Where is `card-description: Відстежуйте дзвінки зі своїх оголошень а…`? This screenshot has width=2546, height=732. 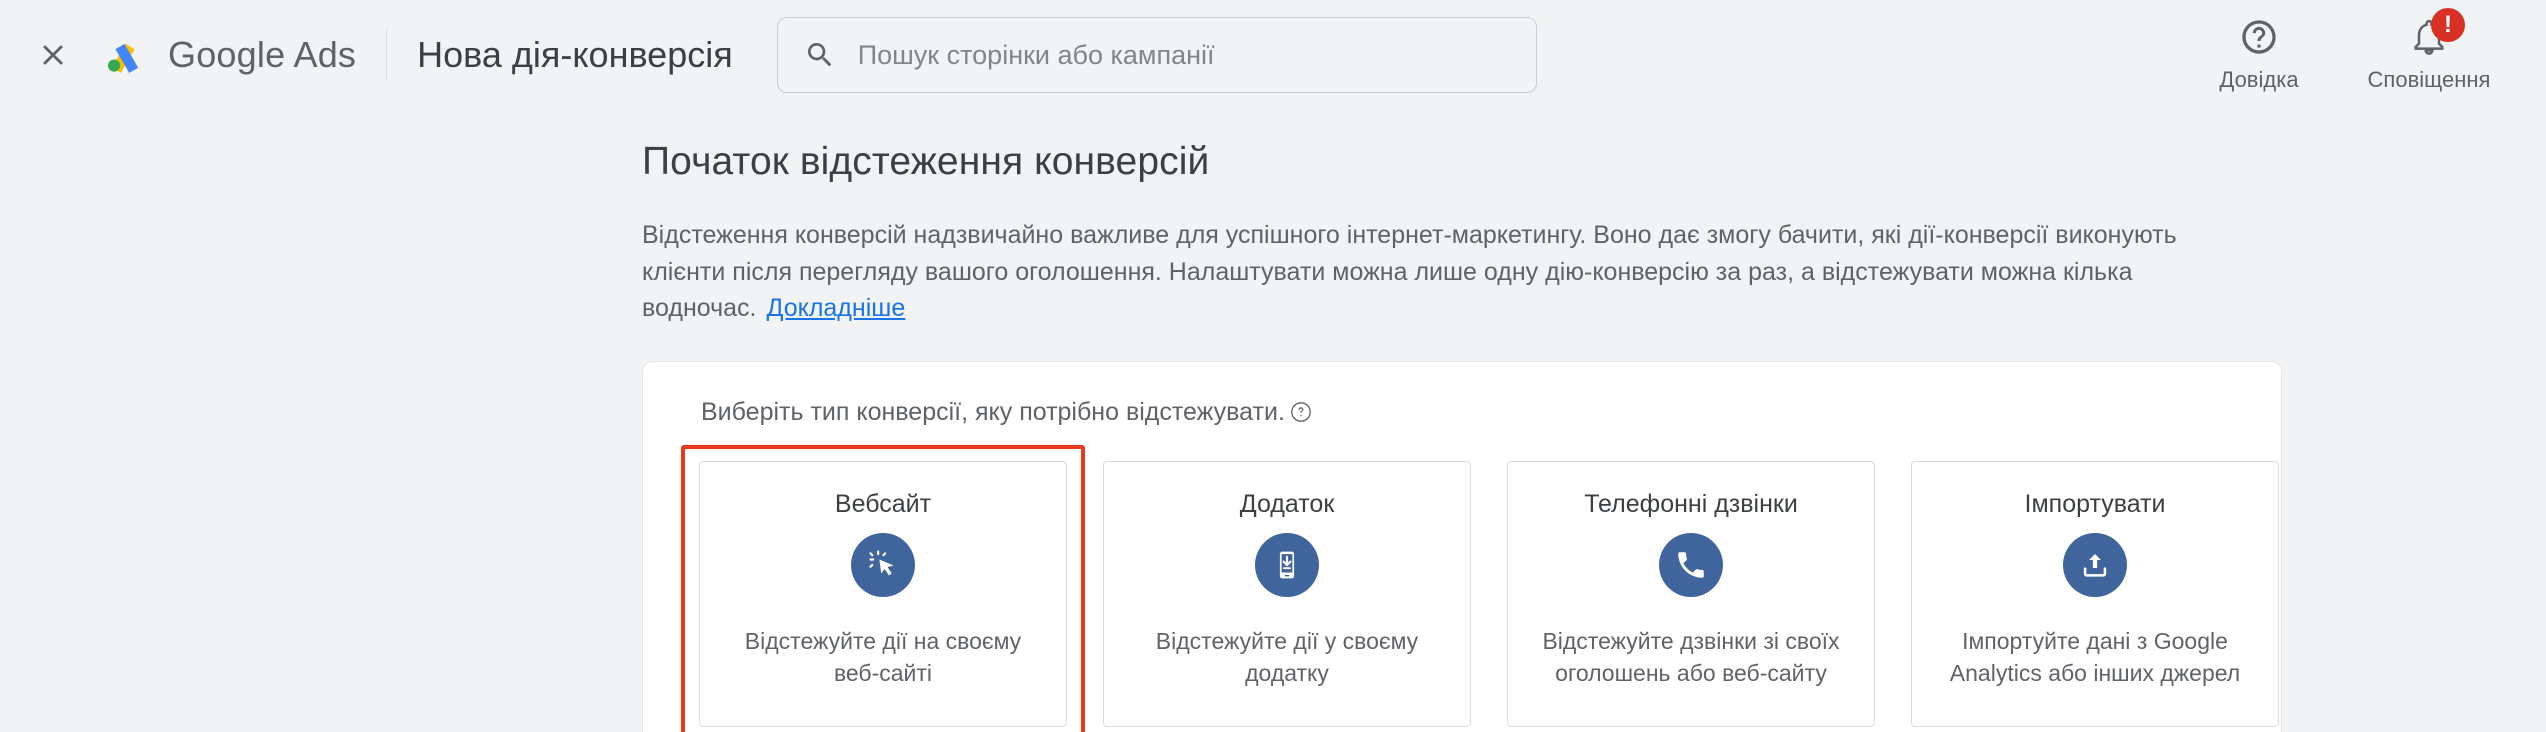
card-description: Відстежуйте дзвінки зі своїх оголошень а… is located at coordinates (1691, 657).